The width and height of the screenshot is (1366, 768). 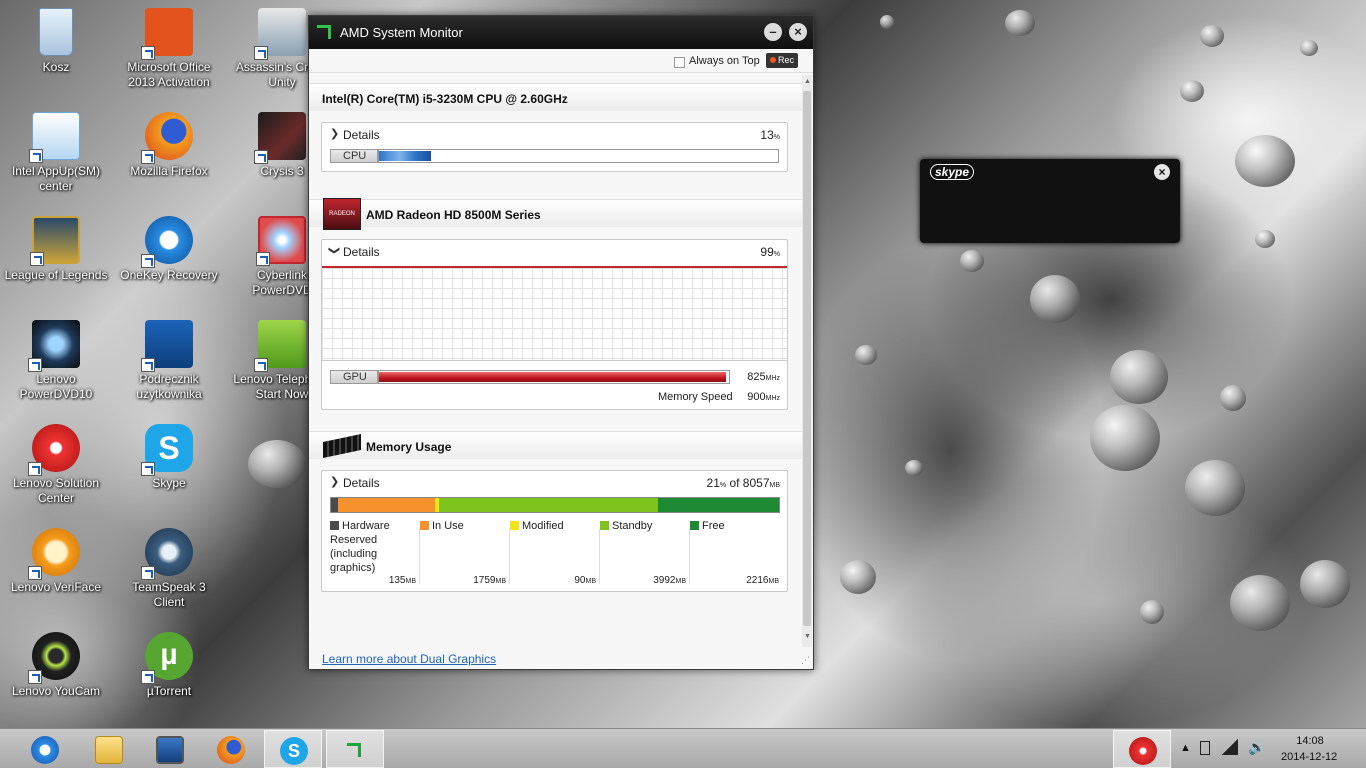 I want to click on firefox-icon, so click(x=231, y=750).